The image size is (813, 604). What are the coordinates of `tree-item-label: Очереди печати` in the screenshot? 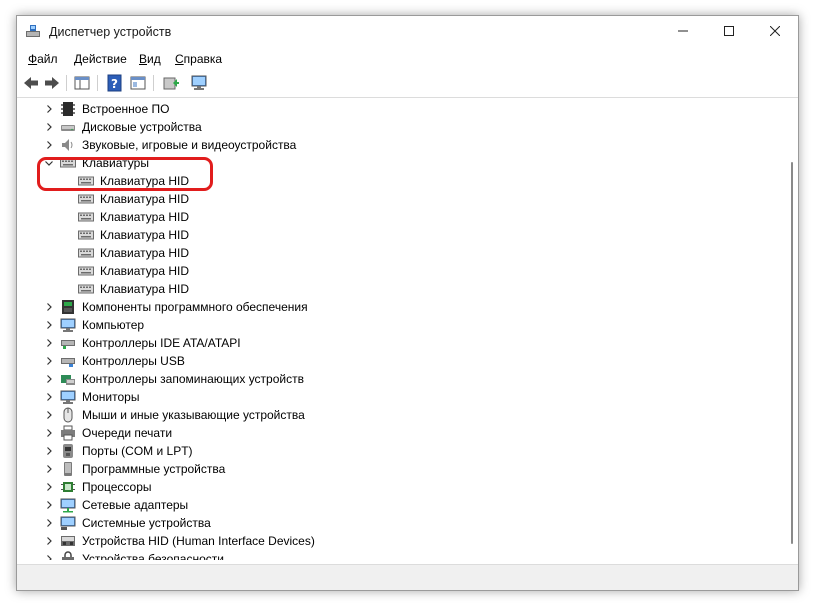 It's located at (127, 433).